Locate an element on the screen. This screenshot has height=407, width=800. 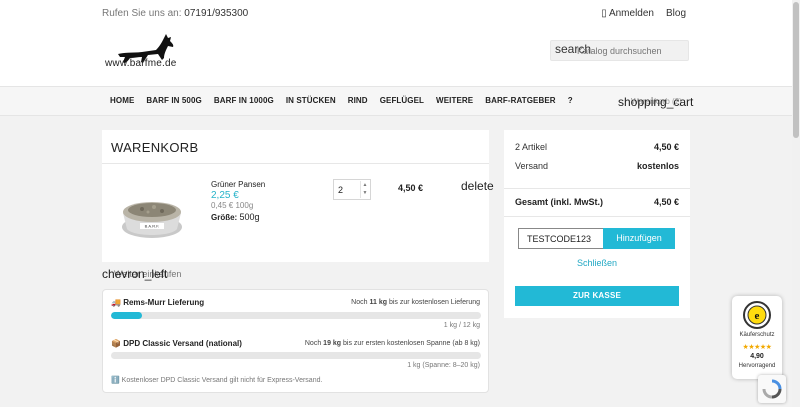
chevron-left-icon: chevron_left is located at coordinates (135, 274).